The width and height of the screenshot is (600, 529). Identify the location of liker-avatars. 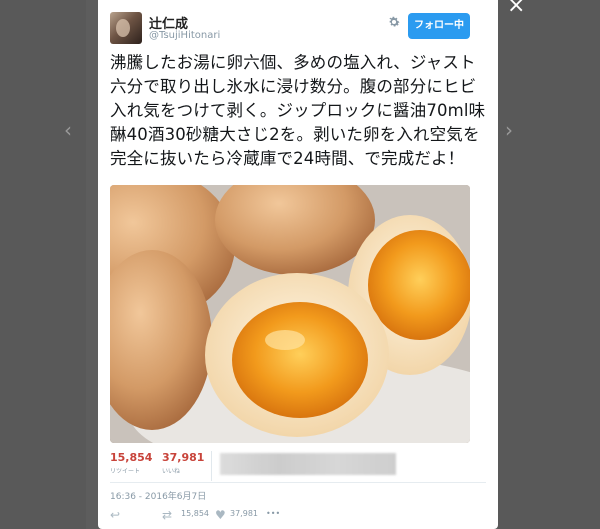
(308, 464).